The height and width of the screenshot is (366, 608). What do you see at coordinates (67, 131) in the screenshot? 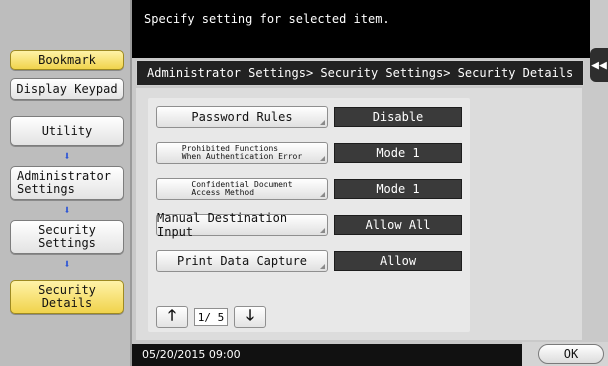
I see `utility-button: Utility` at bounding box center [67, 131].